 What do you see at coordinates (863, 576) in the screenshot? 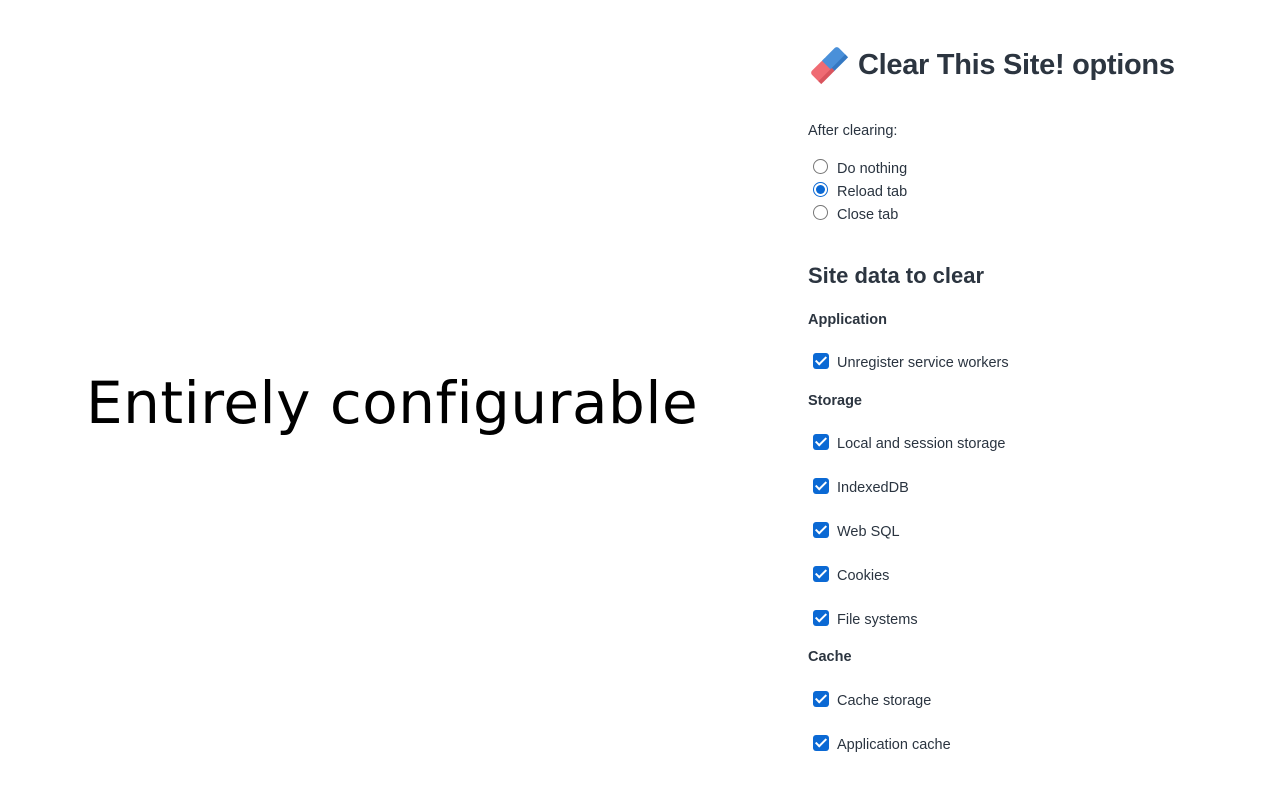
I see `checkbox-label: Cookies` at bounding box center [863, 576].